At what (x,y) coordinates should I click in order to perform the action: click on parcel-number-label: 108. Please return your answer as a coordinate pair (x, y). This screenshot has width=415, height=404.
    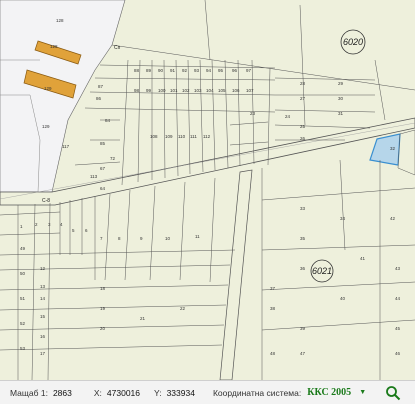
    Looking at the image, I should click on (154, 136).